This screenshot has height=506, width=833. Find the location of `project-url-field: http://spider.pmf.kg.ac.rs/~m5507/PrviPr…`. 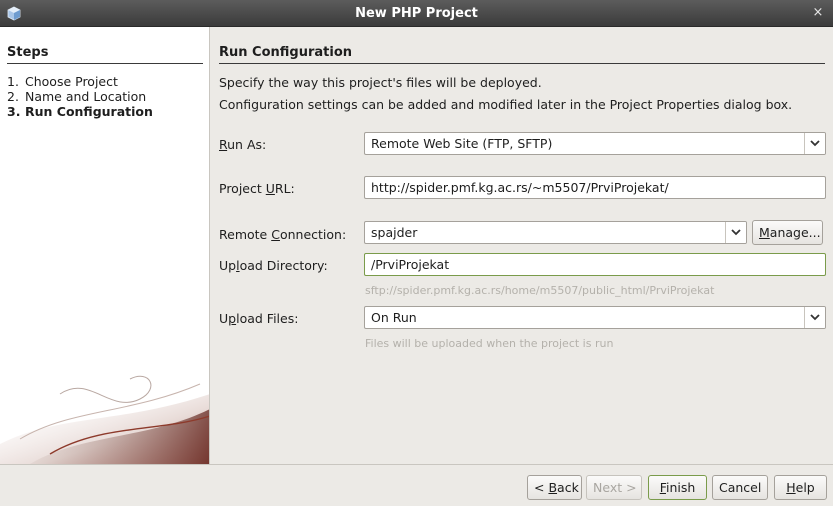

project-url-field: http://spider.pmf.kg.ac.rs/~m5507/PrviPr… is located at coordinates (595, 187).